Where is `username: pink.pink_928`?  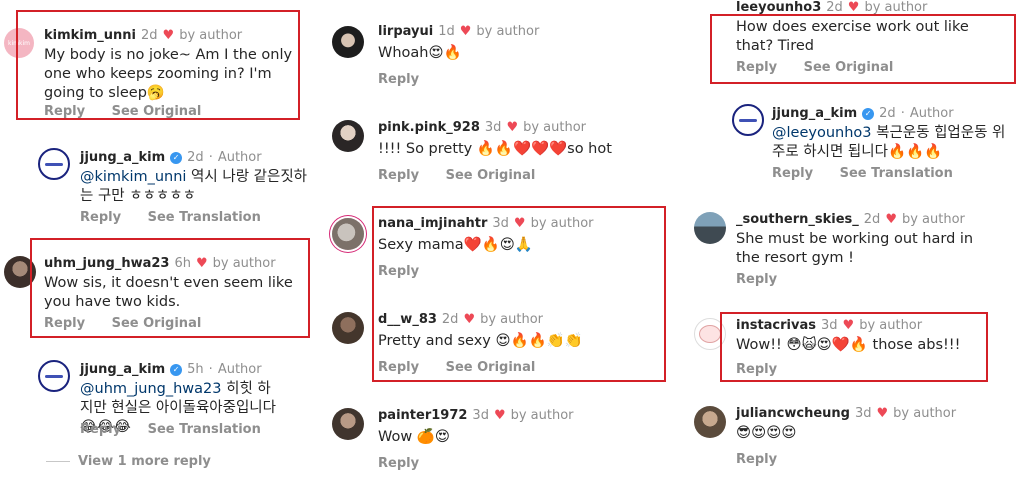
username: pink.pink_928 is located at coordinates (429, 127).